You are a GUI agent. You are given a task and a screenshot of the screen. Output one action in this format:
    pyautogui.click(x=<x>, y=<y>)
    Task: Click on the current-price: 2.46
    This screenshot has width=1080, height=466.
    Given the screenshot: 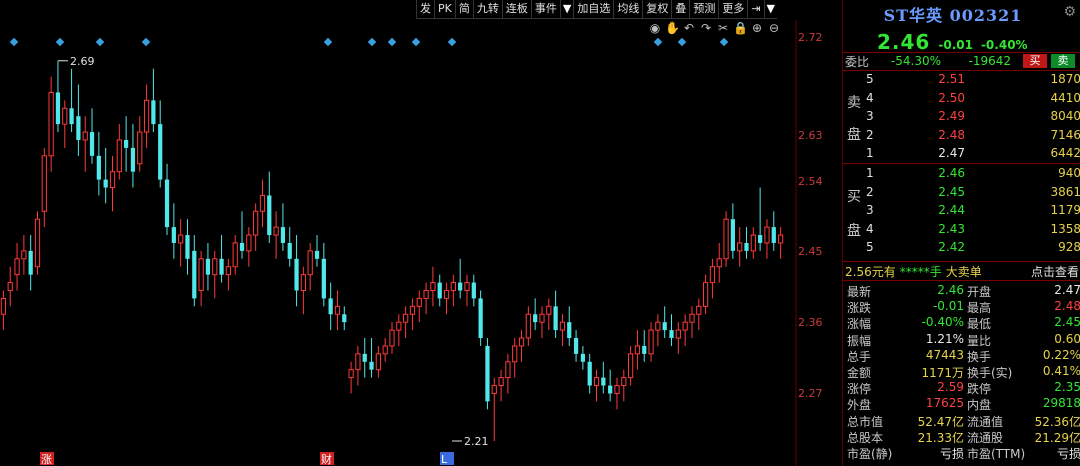 What is the action you would take?
    pyautogui.click(x=904, y=42)
    